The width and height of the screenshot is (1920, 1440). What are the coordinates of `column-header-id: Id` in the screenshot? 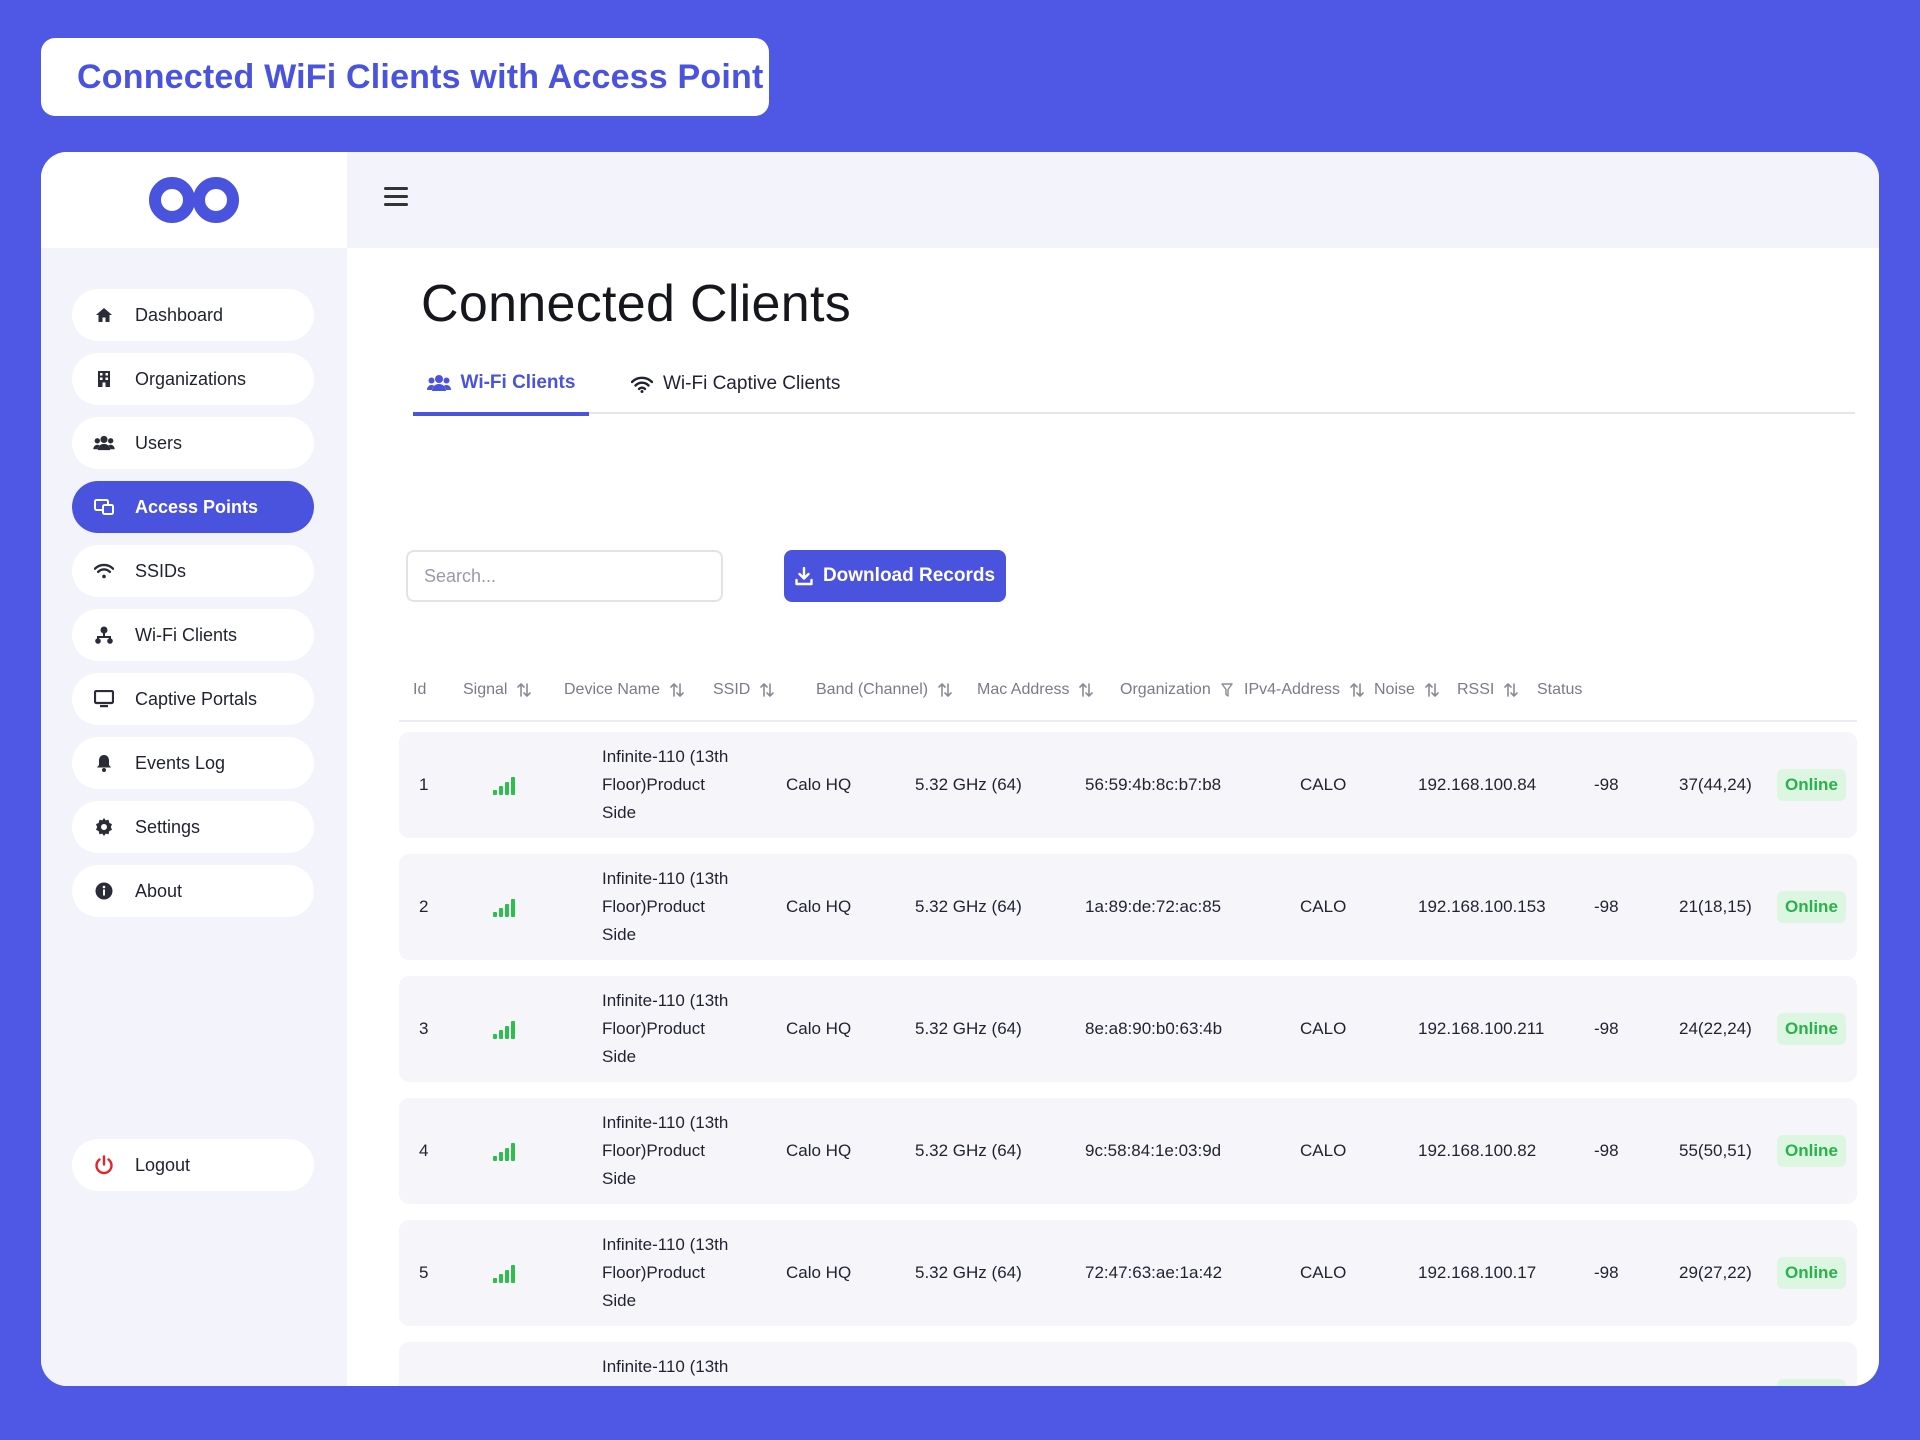 It's located at (419, 690).